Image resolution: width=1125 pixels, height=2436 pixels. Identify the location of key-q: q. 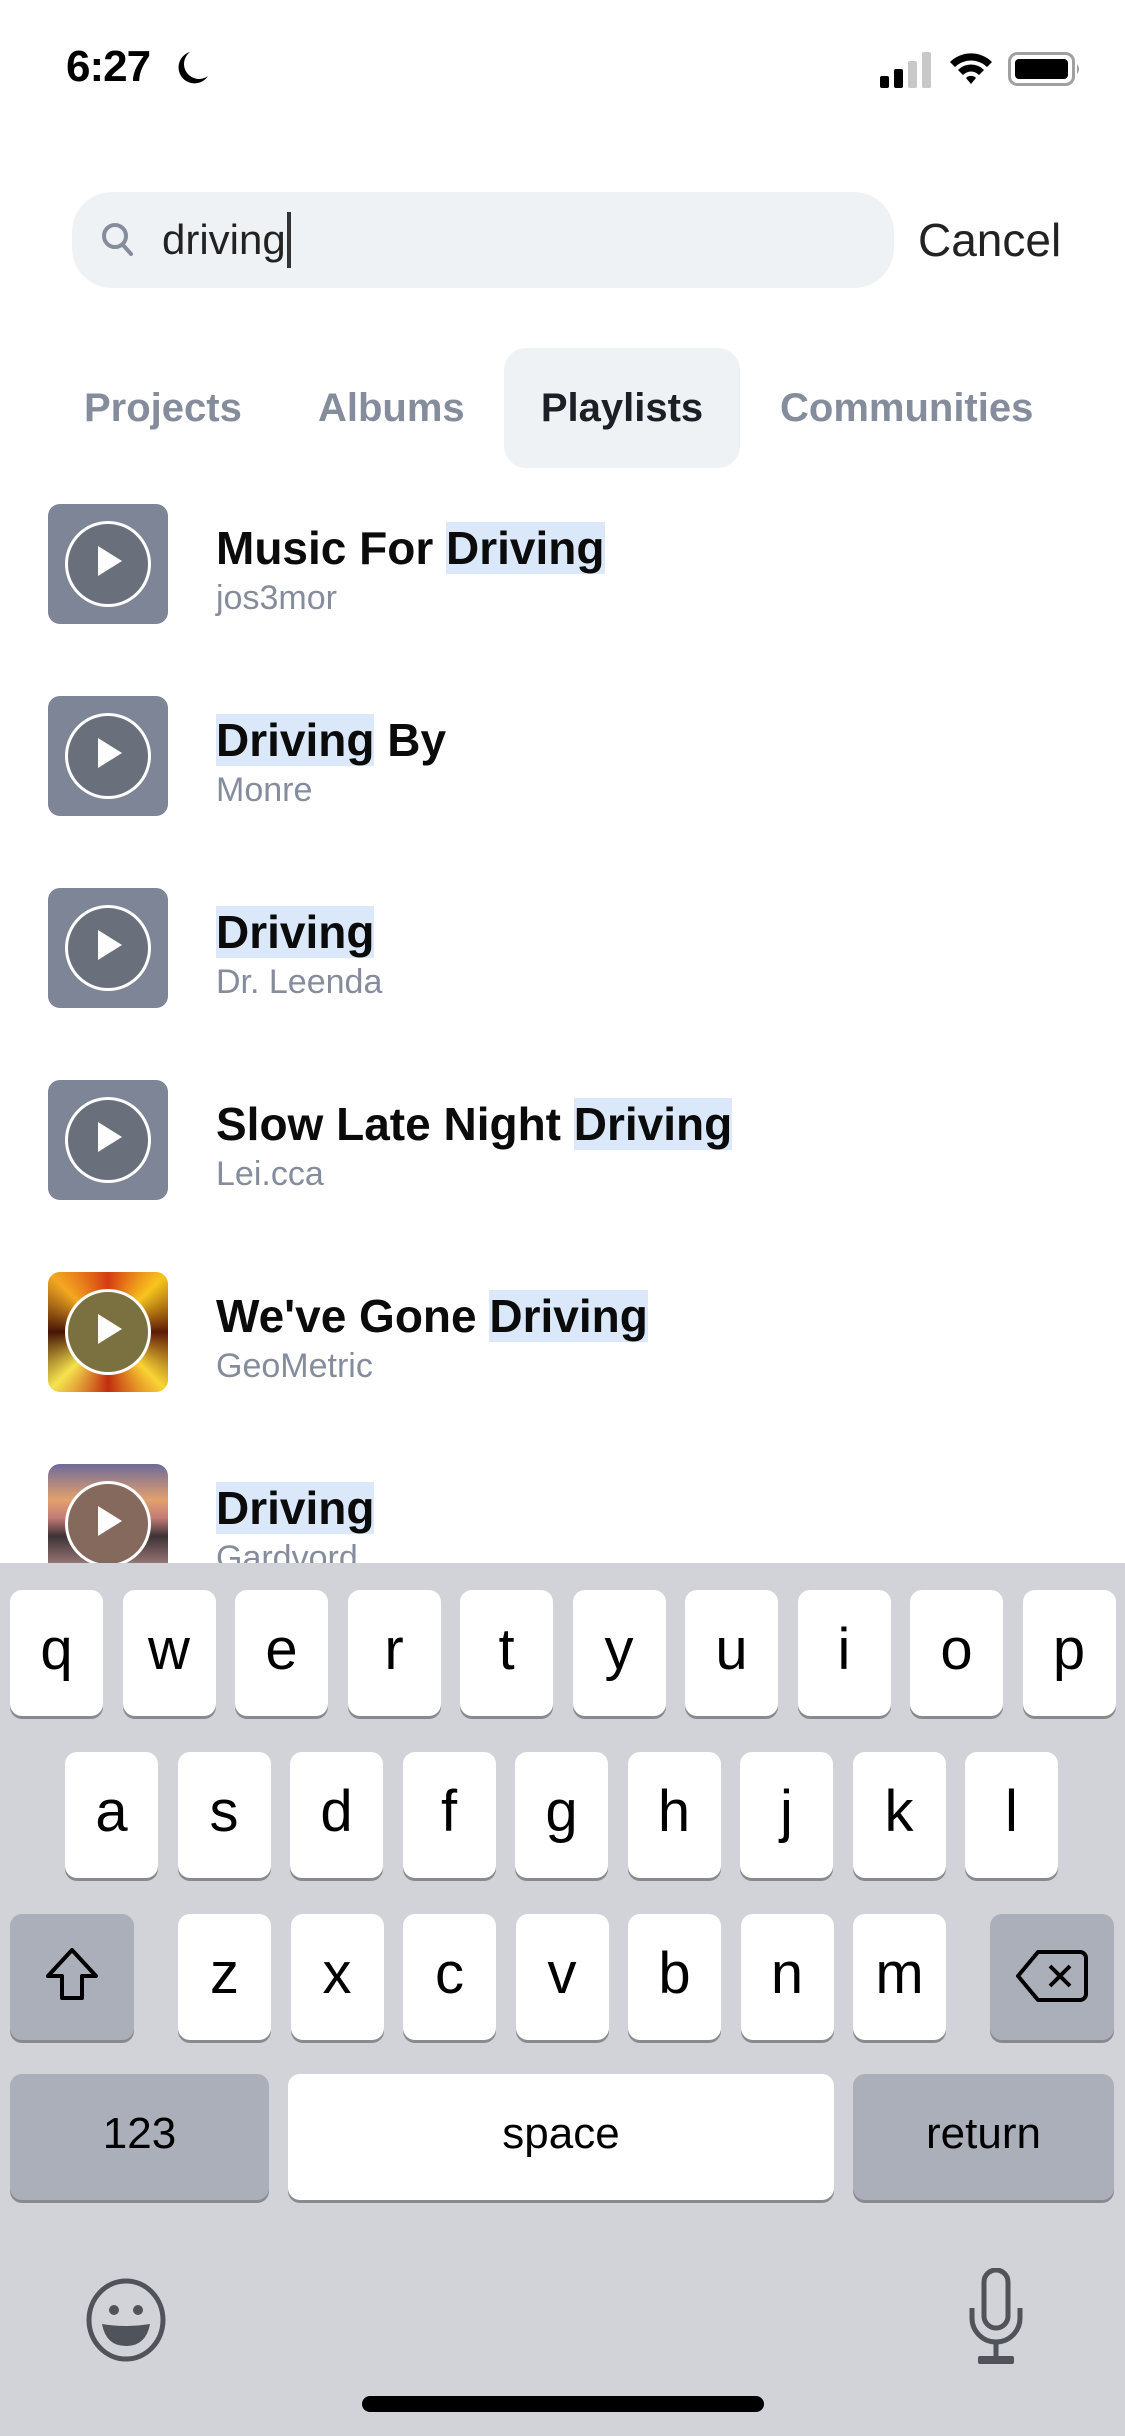
(56, 1653).